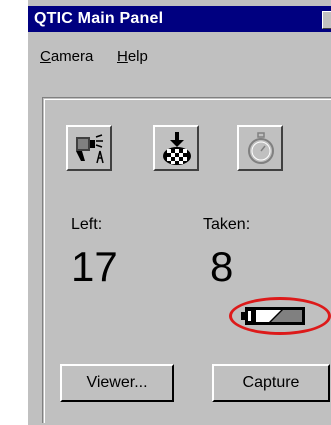  I want to click on menu-camera-accel: C, so click(45, 56).